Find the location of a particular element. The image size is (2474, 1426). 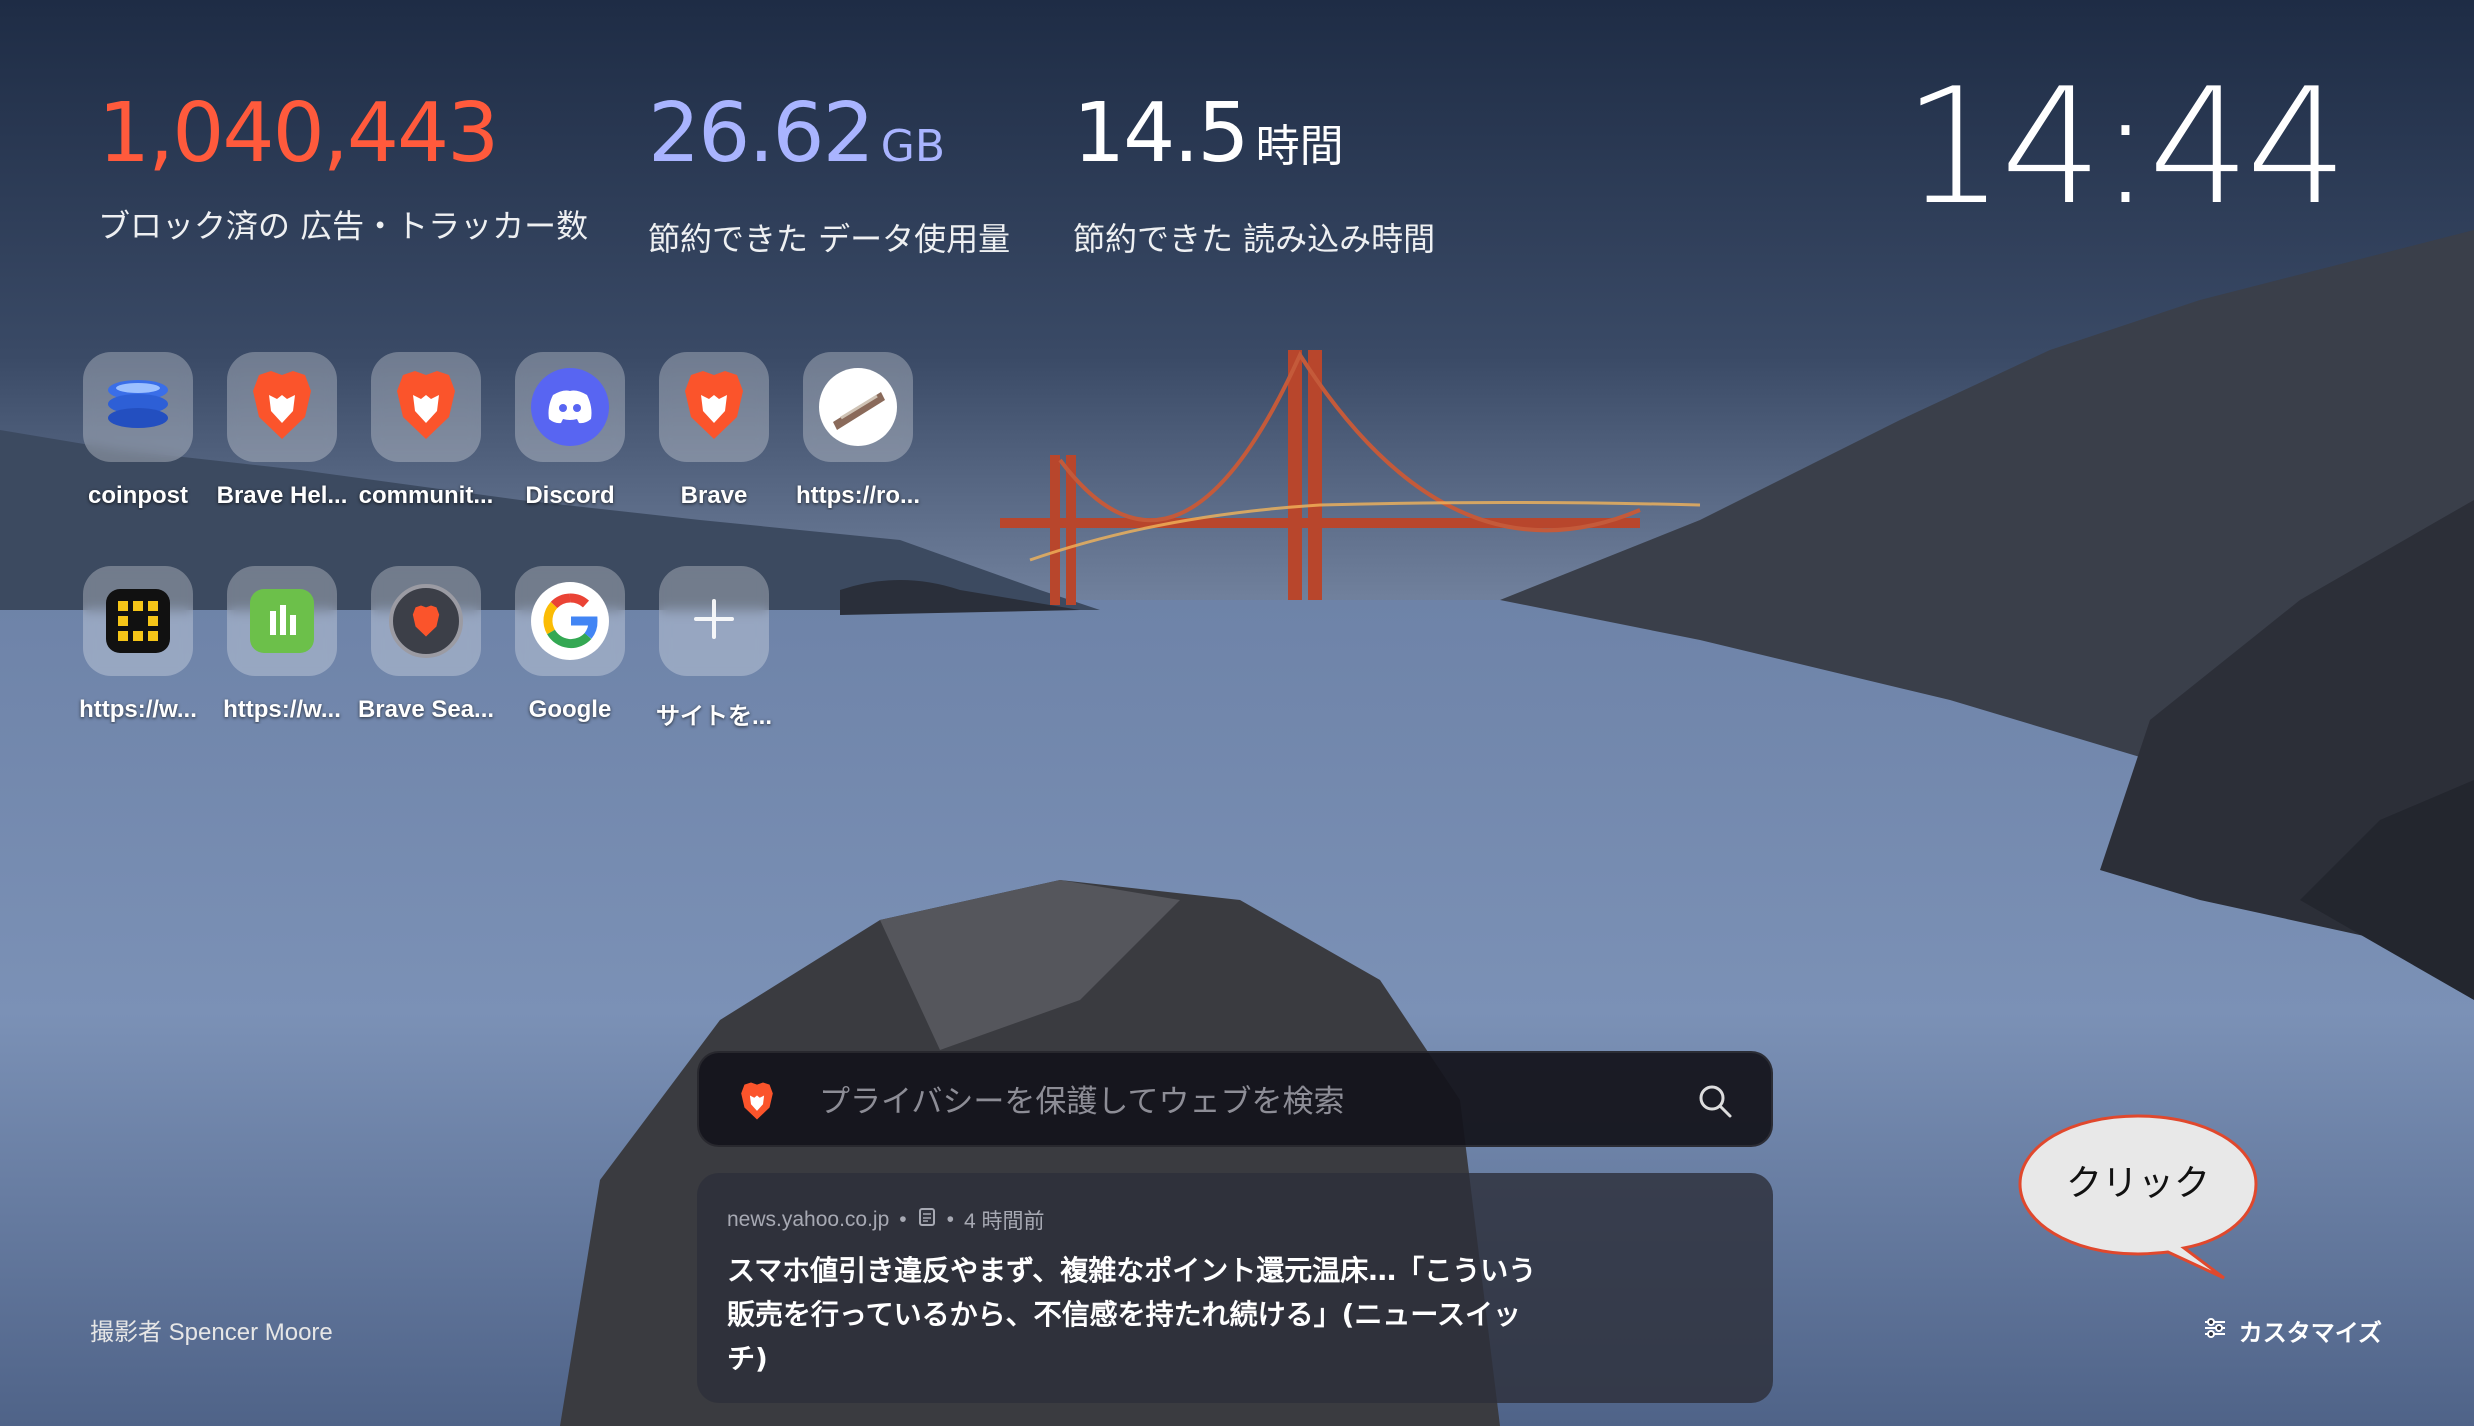

callout-bubble: クリック is located at coordinates (2138, 1197).